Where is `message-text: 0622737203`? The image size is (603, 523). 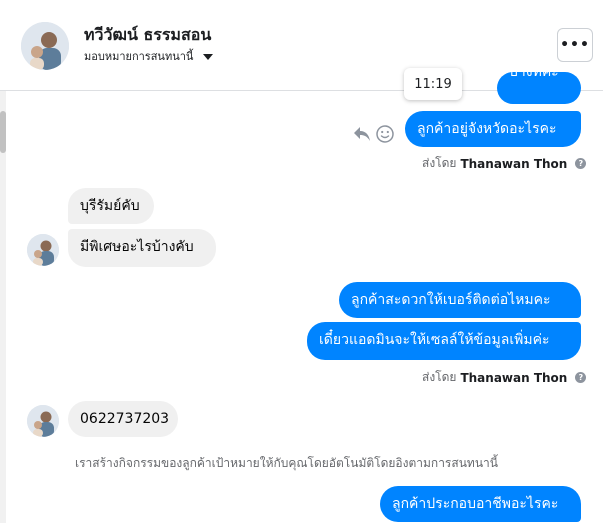 message-text: 0622737203 is located at coordinates (125, 419).